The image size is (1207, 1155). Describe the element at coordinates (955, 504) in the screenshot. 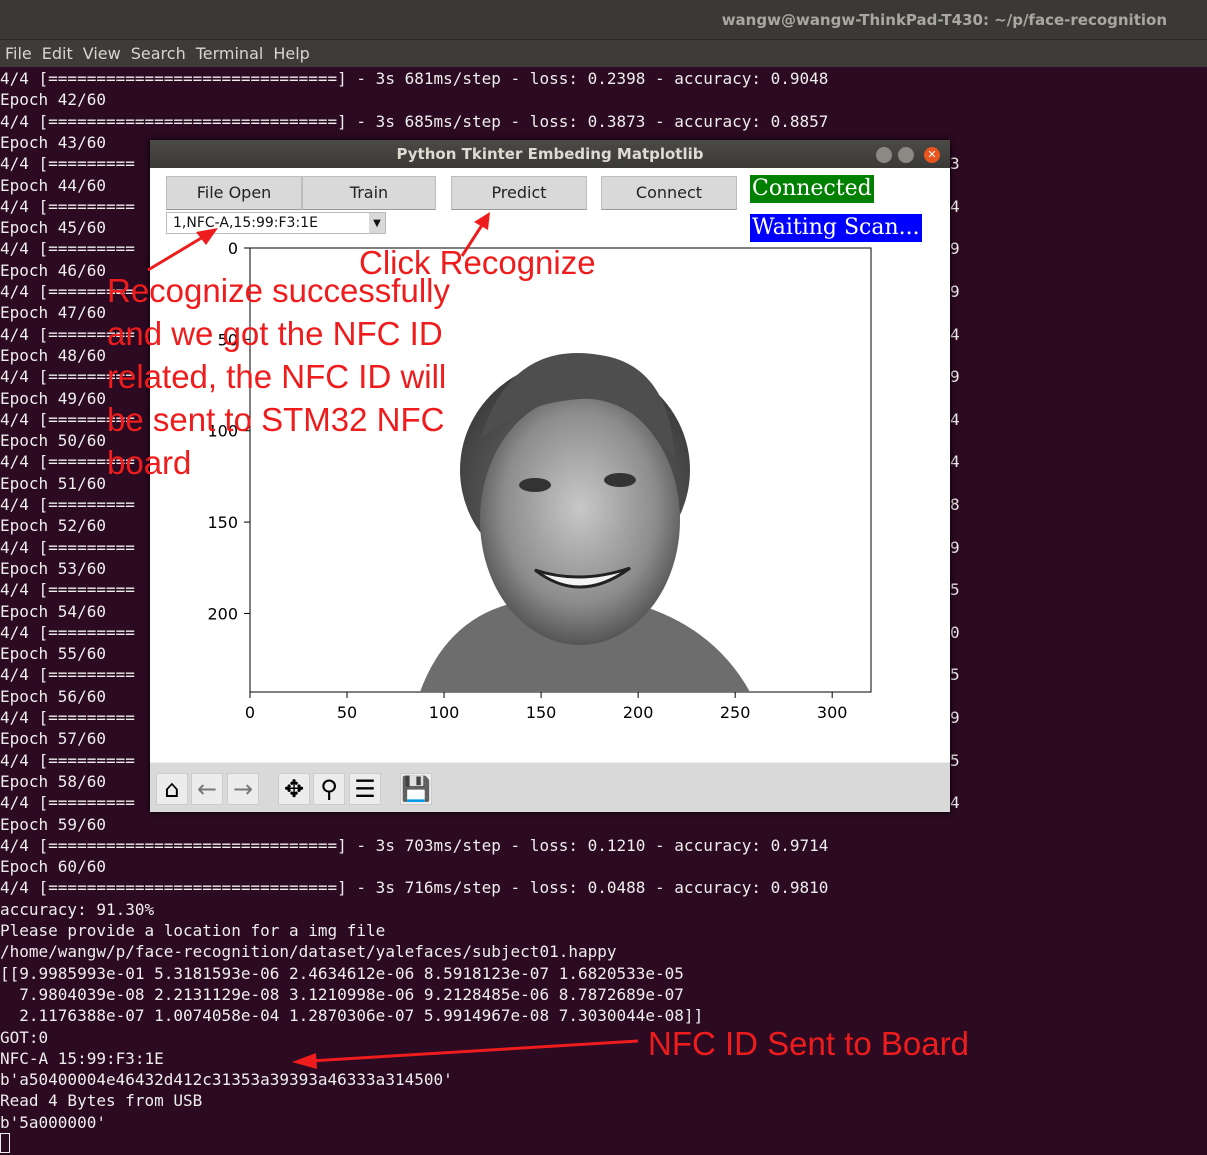

I see `terminal-line-fragment: 8` at that location.